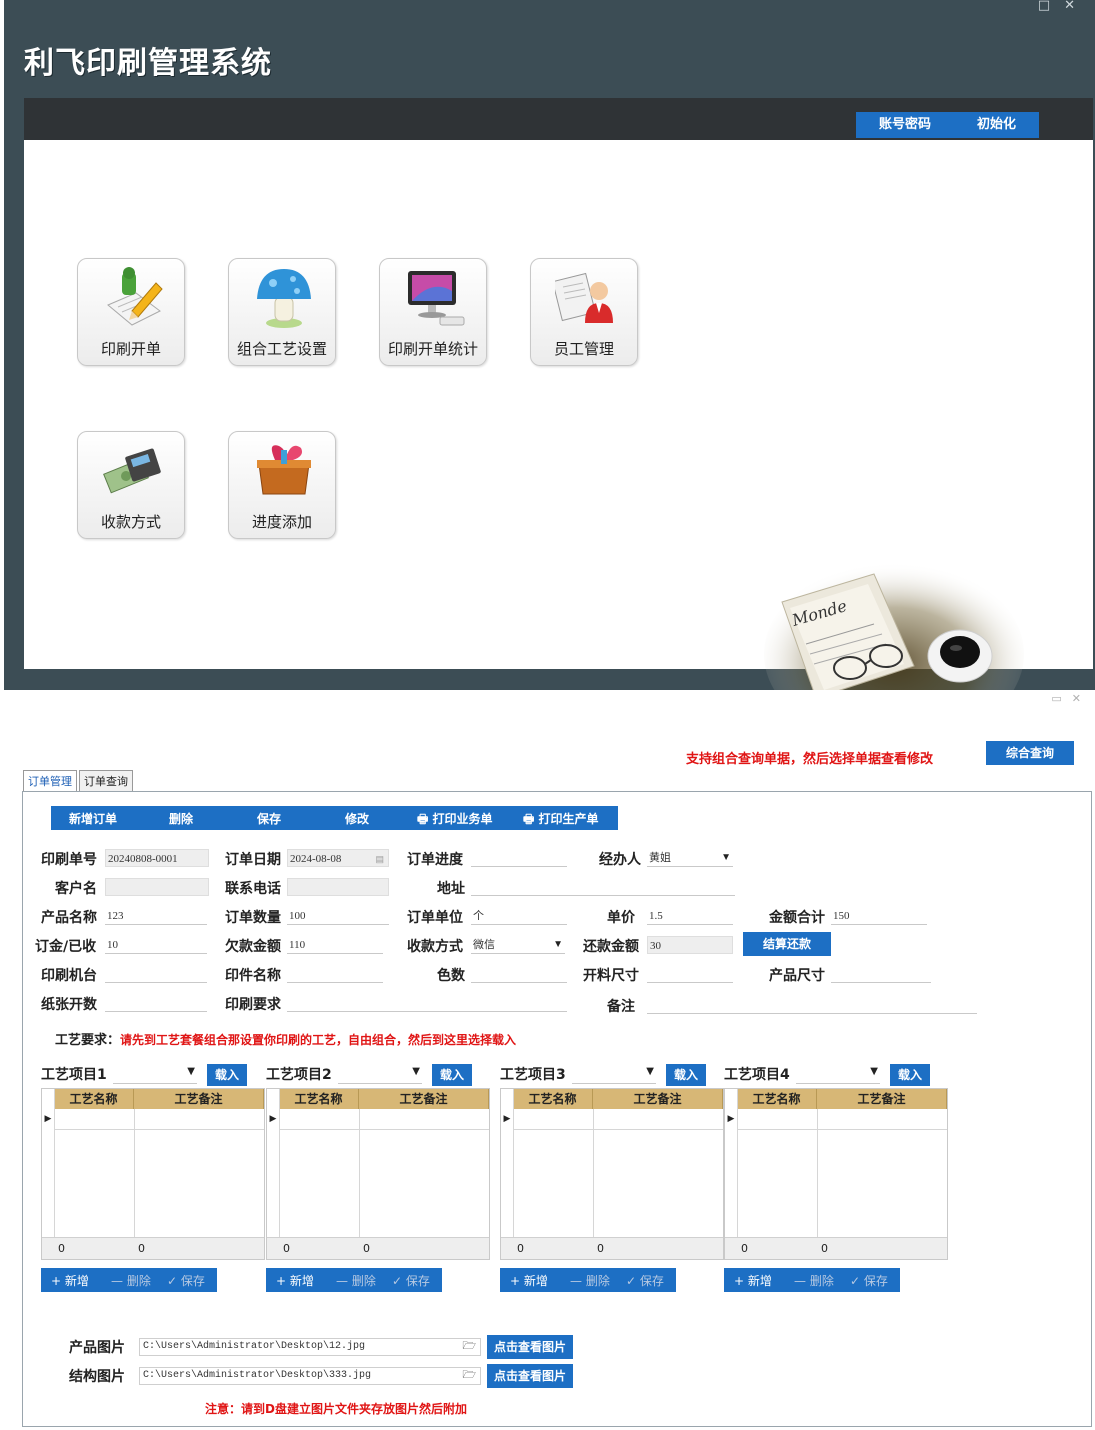 This screenshot has height=1430, width=1095. Describe the element at coordinates (425, 819) in the screenshot. I see `printer-icon: 🖶` at that location.